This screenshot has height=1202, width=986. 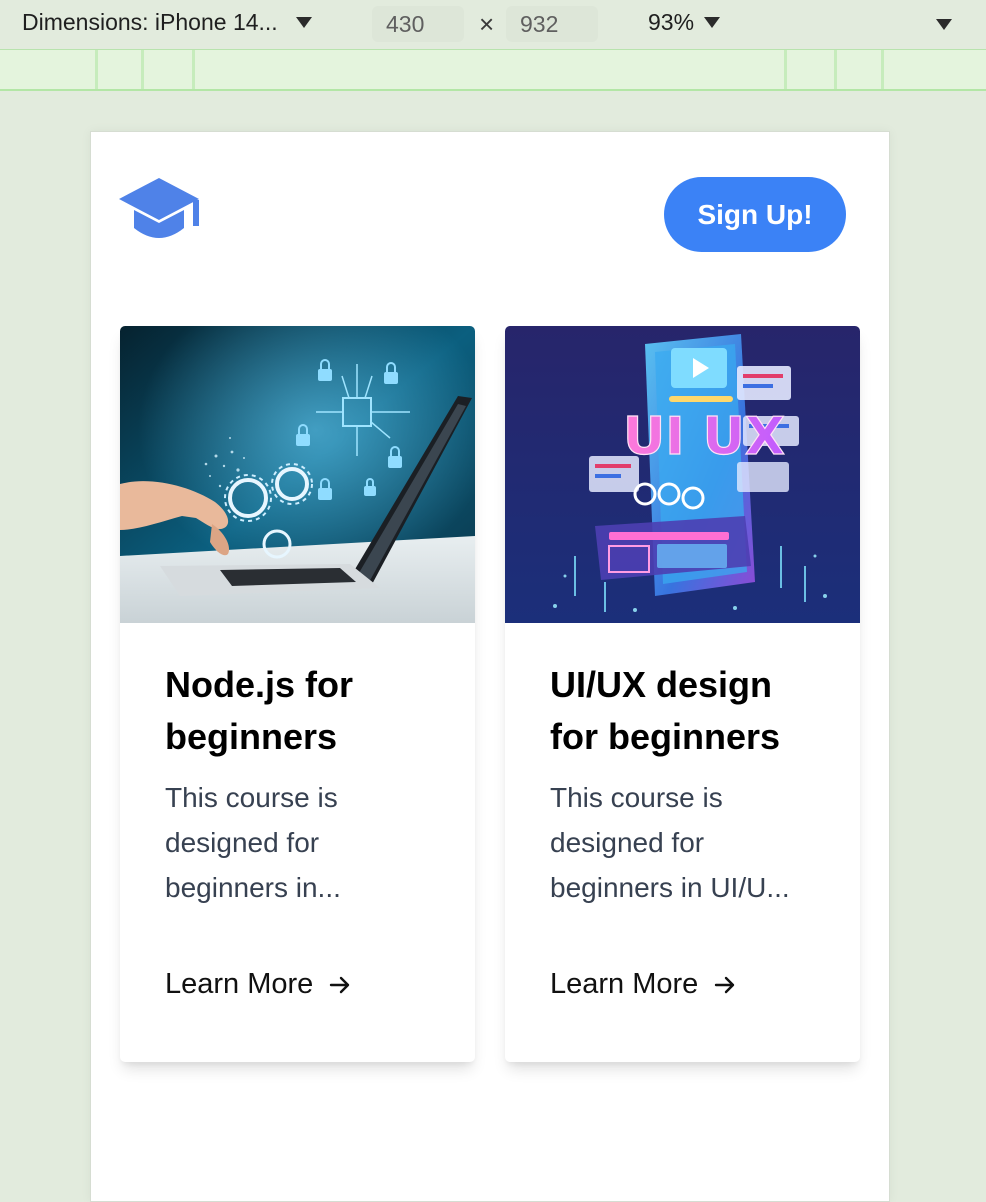 What do you see at coordinates (665, 710) in the screenshot?
I see `course-title: UI/UX design for beginners` at bounding box center [665, 710].